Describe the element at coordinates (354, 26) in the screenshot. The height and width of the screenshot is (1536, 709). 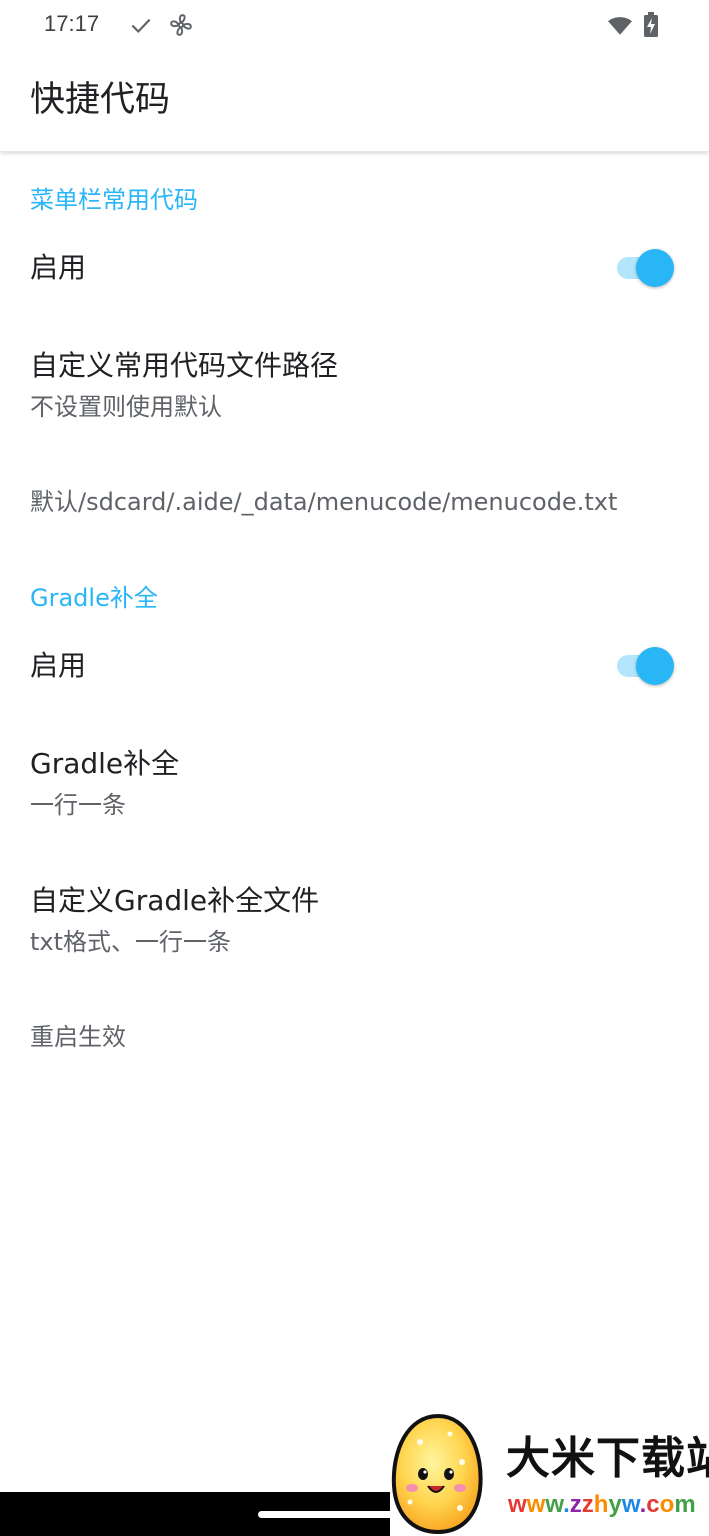
I see `status-bar: 17:17` at that location.